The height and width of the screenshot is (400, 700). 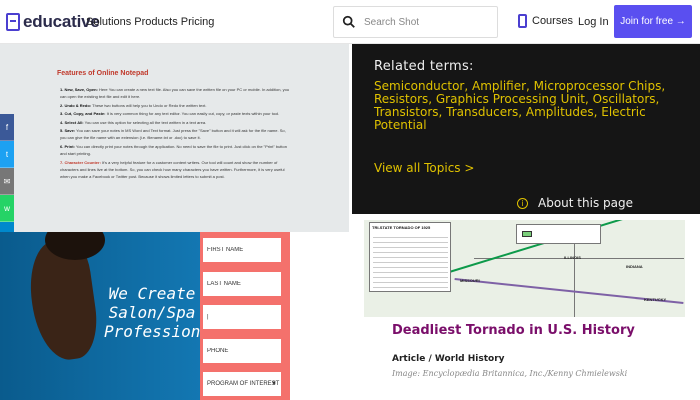 I want to click on chevron-down-icon: ▼, so click(x=274, y=384).